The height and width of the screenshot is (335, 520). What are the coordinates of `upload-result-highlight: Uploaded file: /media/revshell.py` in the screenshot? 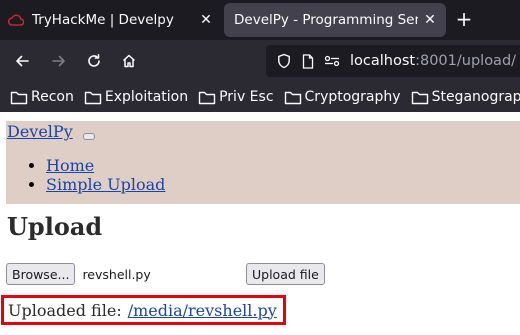 It's located at (143, 310).